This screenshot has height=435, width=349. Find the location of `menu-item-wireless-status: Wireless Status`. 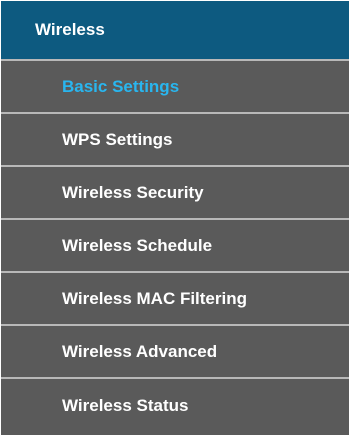

menu-item-wireless-status: Wireless Status is located at coordinates (175, 405).